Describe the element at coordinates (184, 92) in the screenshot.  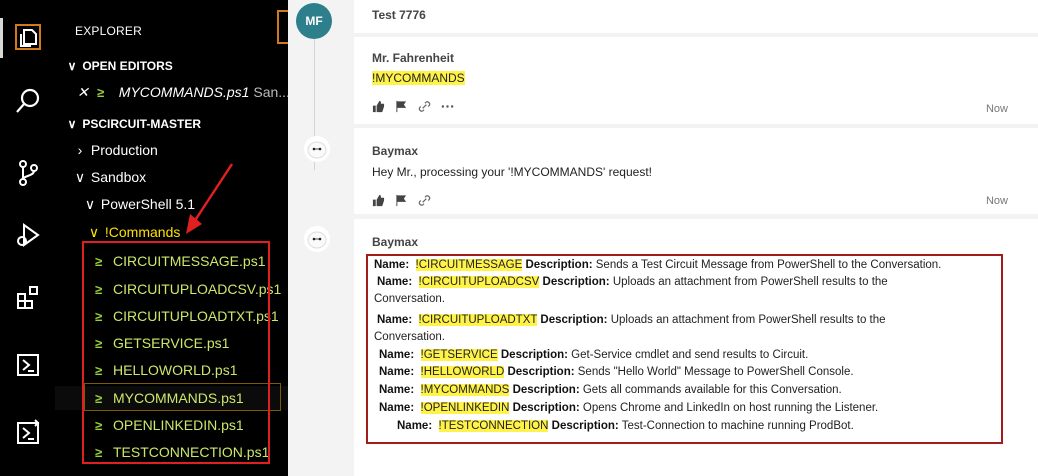
I see `open-editor-filename: MYCOMMANDS.ps1` at that location.